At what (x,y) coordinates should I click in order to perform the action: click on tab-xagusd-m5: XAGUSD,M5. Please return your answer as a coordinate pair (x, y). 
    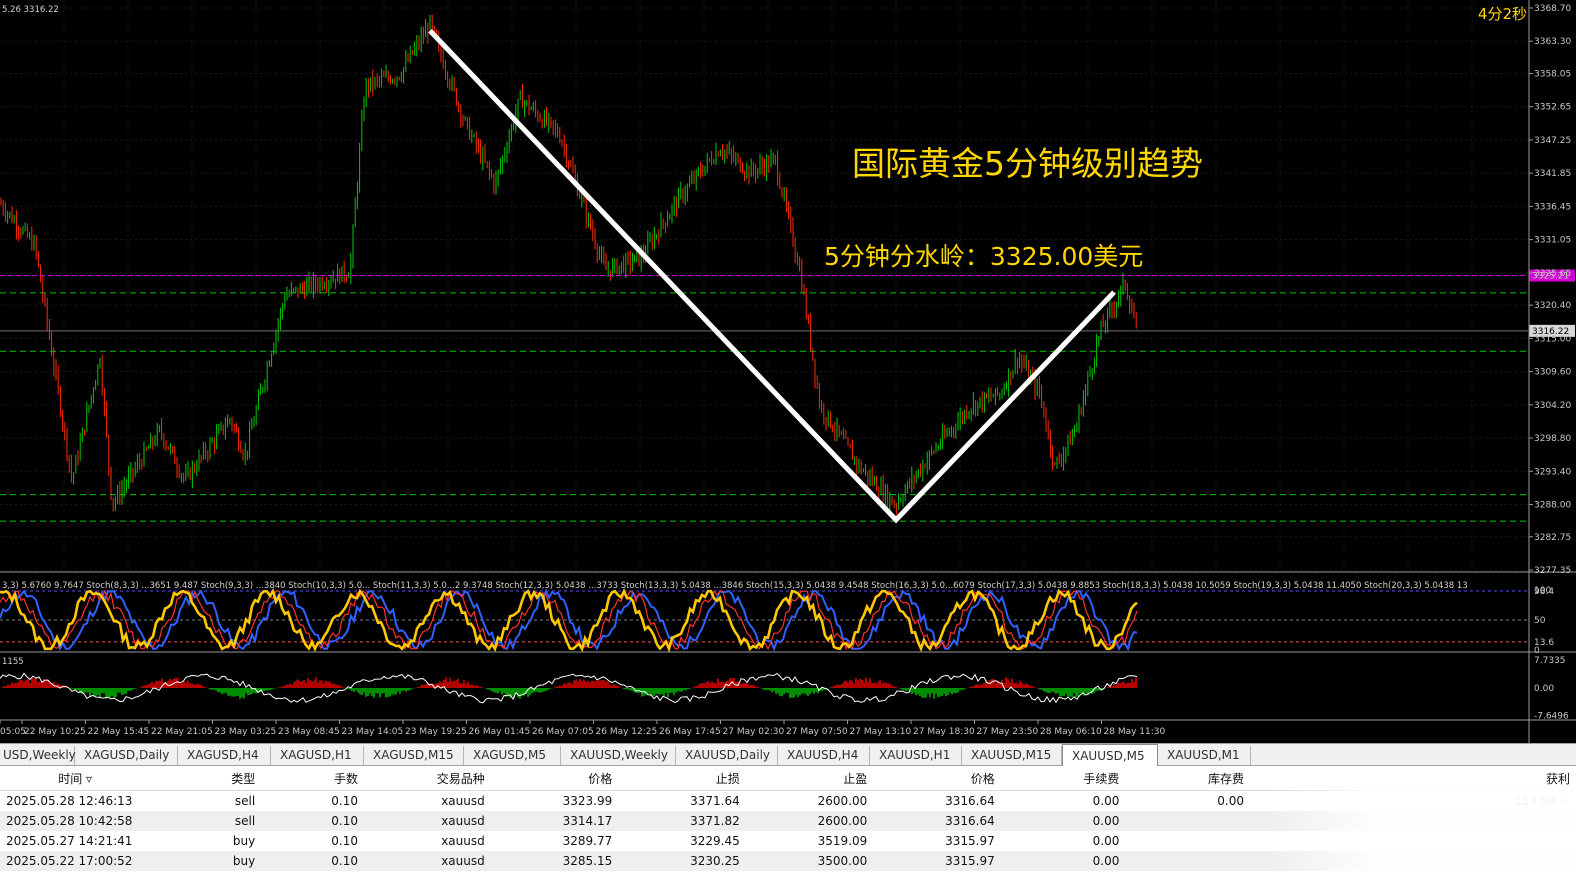
    Looking at the image, I should click on (512, 755).